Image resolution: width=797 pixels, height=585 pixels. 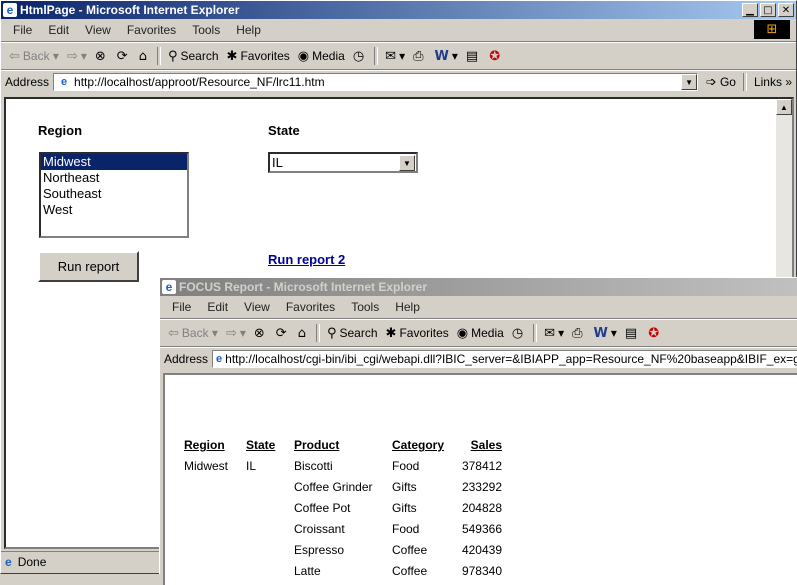 What do you see at coordinates (251, 465) in the screenshot?
I see `cell-state: IL` at bounding box center [251, 465].